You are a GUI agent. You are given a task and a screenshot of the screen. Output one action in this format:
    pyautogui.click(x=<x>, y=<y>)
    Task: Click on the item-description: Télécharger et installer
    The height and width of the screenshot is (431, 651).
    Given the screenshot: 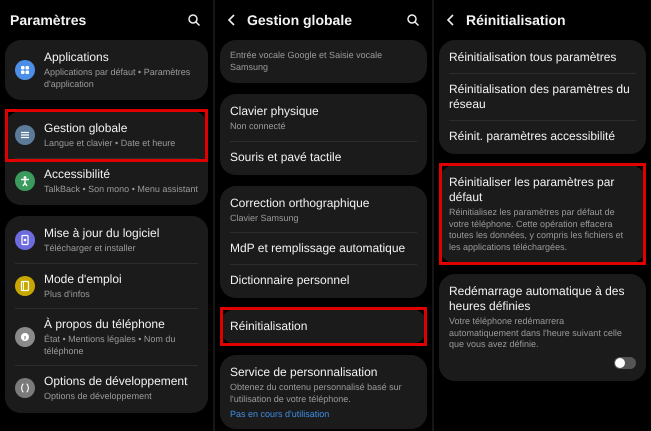 What is the action you would take?
    pyautogui.click(x=90, y=248)
    